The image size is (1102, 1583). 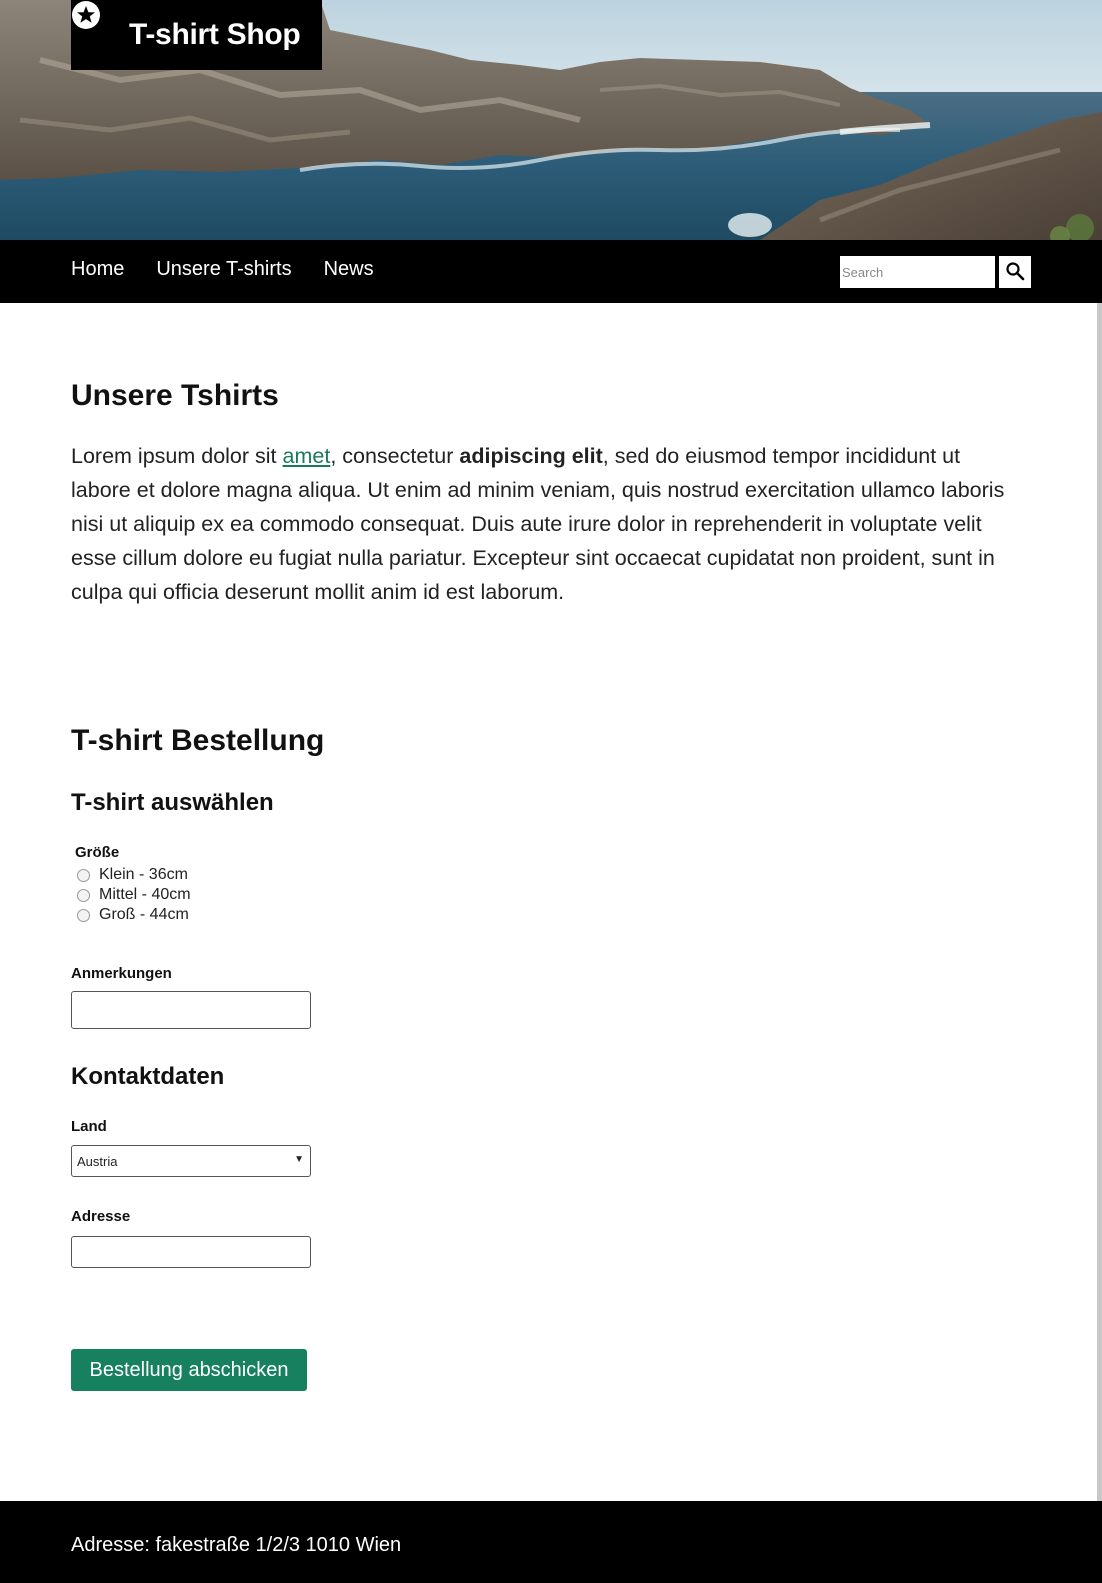 I want to click on dropdown-arrow-icon: ▼, so click(x=299, y=1159).